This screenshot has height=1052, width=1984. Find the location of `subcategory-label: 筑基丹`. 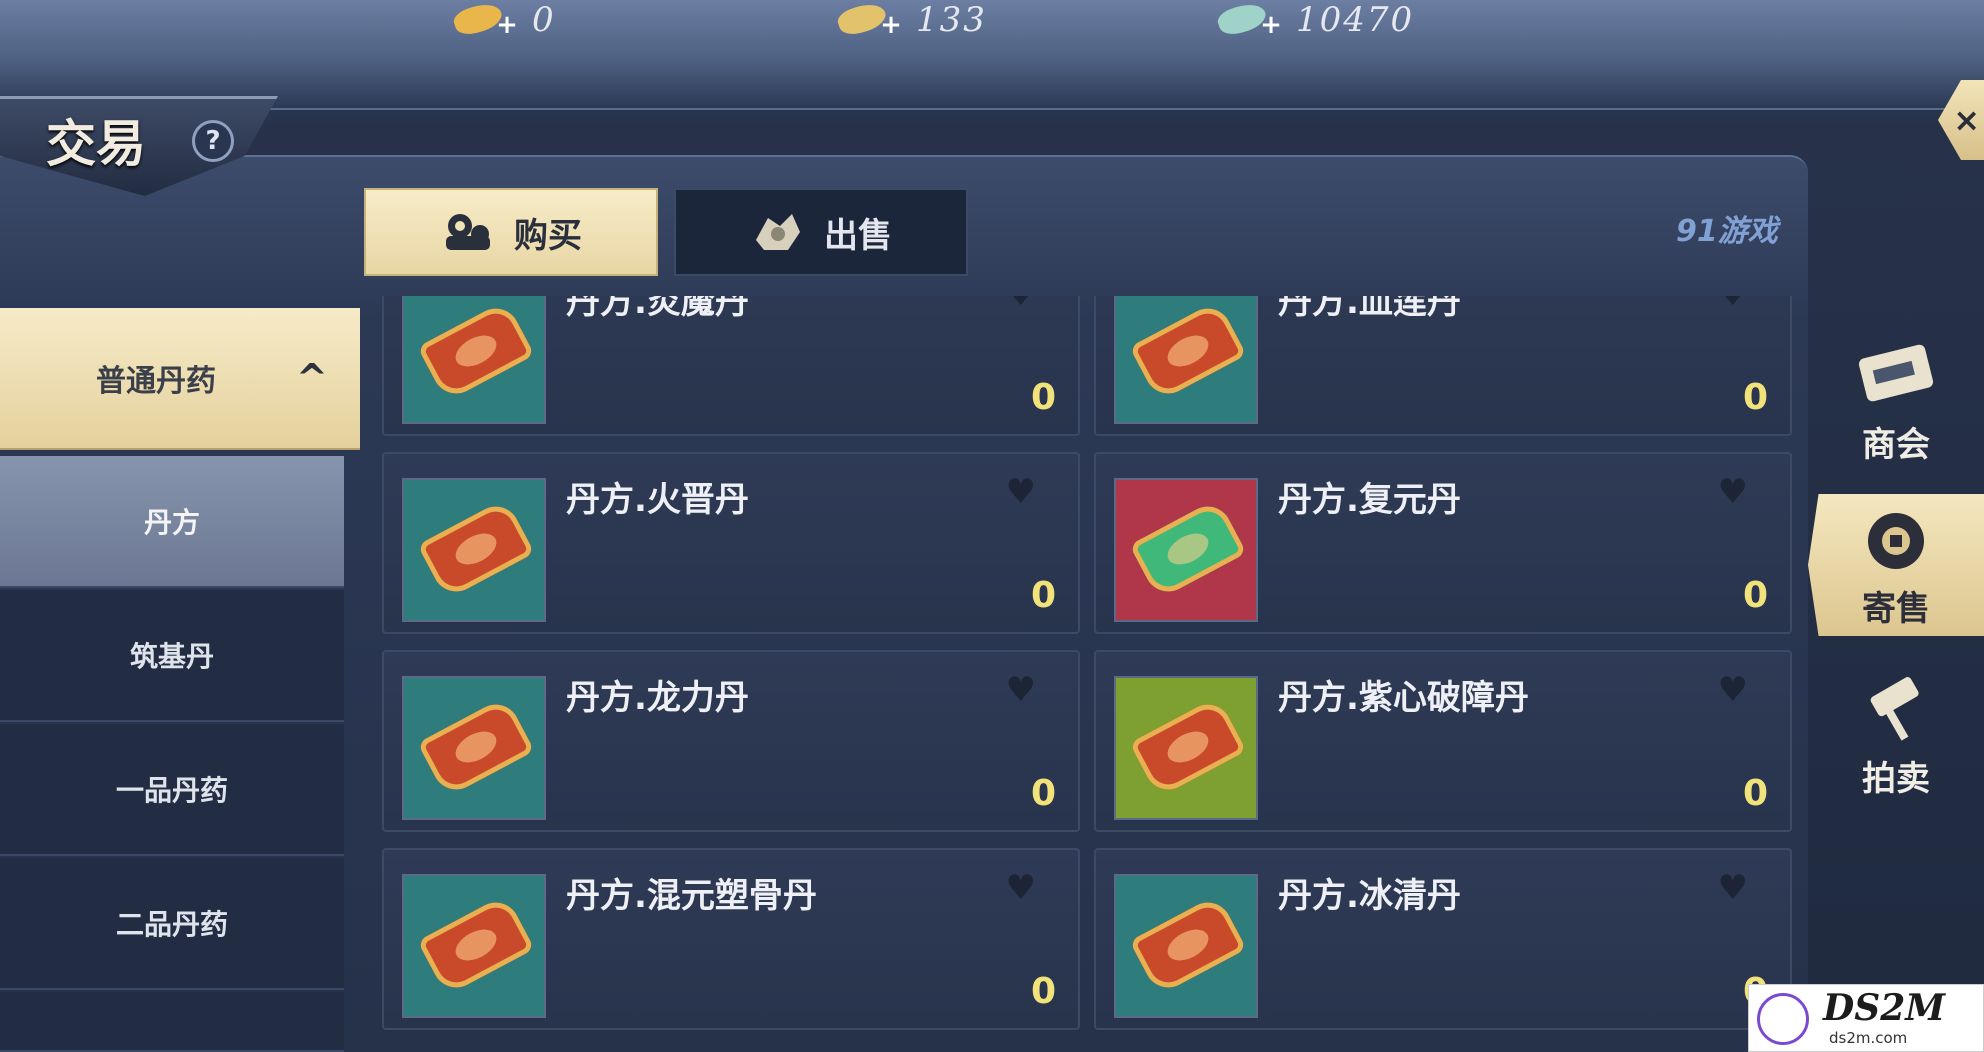

subcategory-label: 筑基丹 is located at coordinates (171, 656).